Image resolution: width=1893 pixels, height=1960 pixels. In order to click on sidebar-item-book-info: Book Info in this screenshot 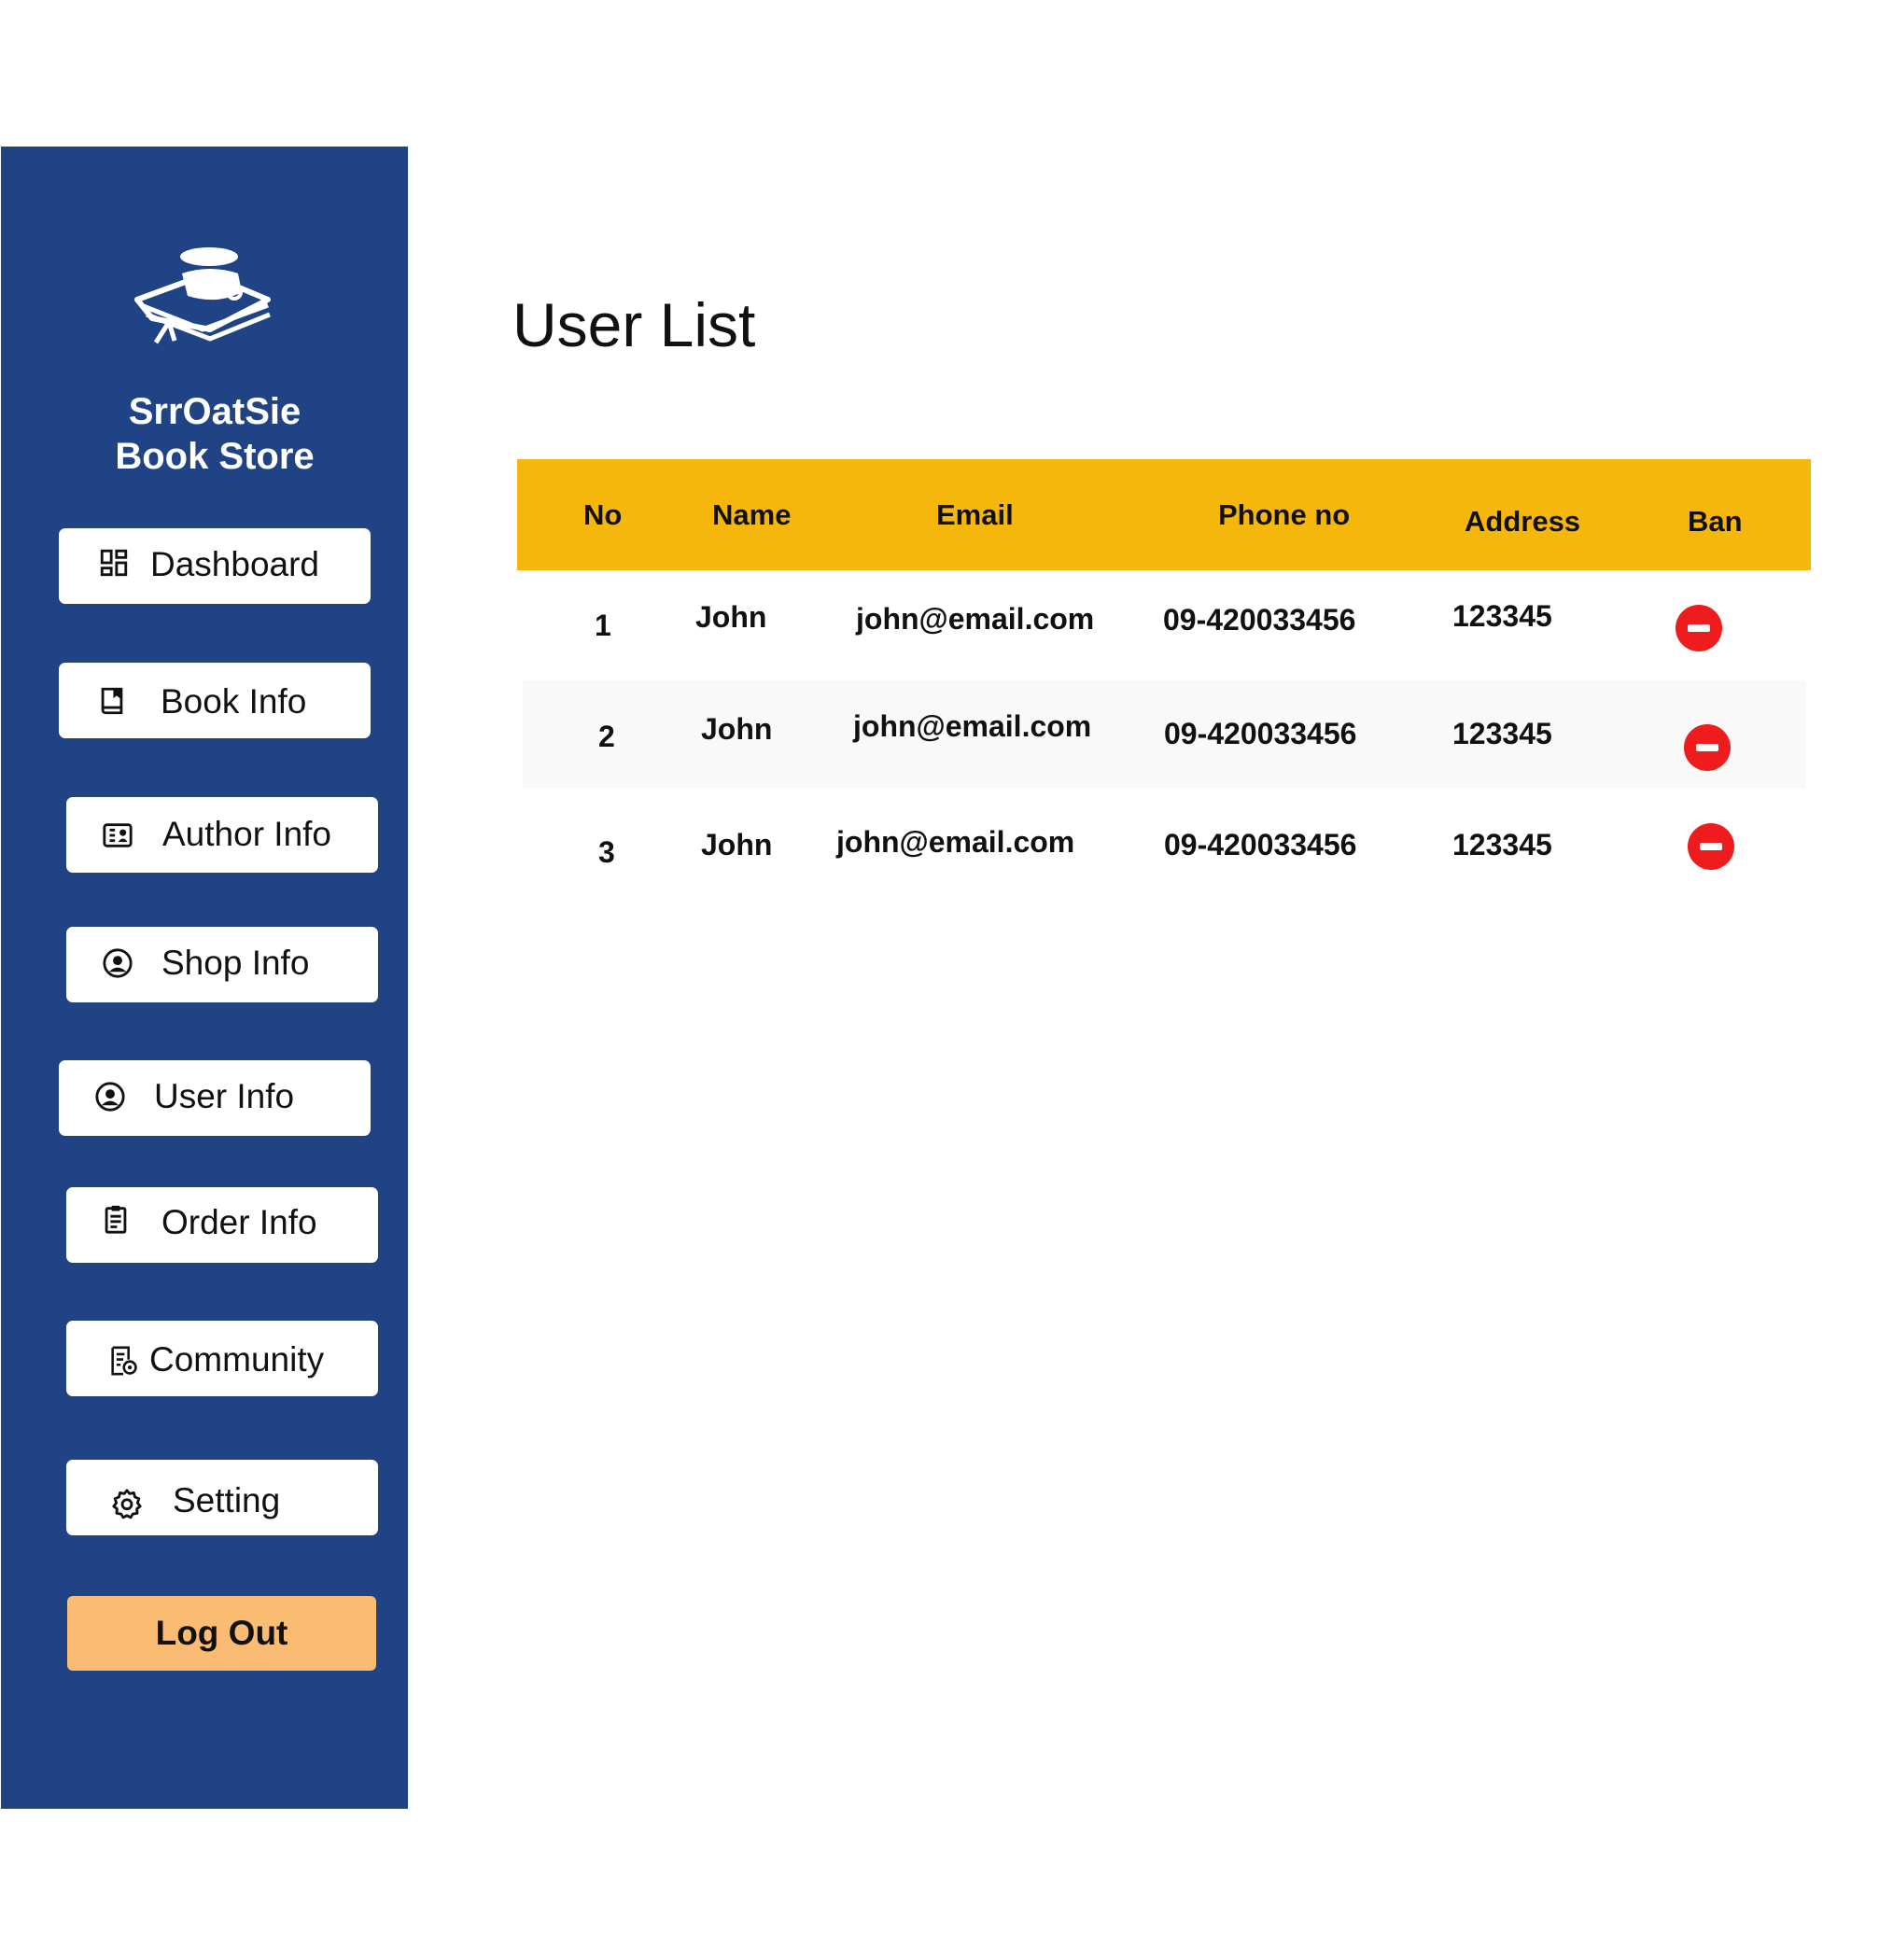, I will do `click(215, 700)`.